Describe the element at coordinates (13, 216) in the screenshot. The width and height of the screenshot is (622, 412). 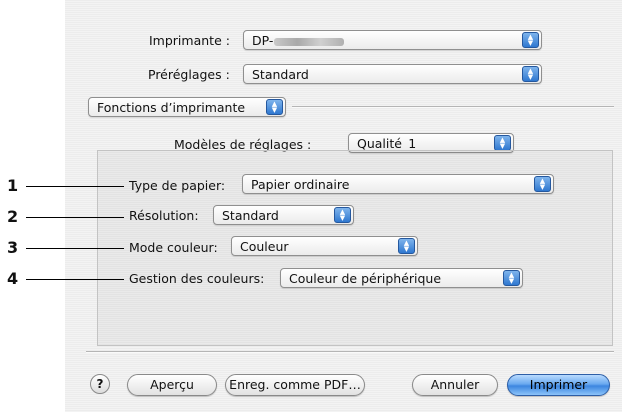
I see `callout-number-2: 2` at that location.